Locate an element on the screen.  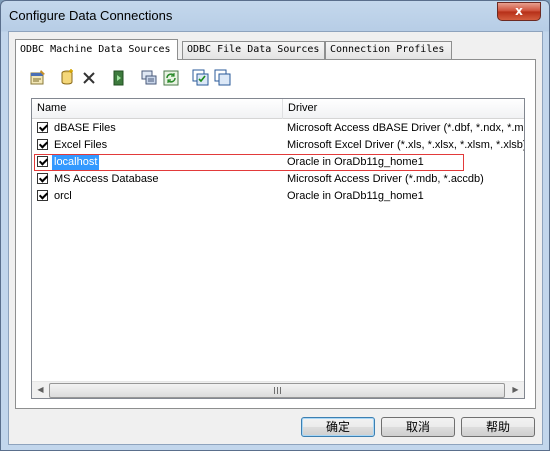
column-header-name: Name is located at coordinates (157, 109).